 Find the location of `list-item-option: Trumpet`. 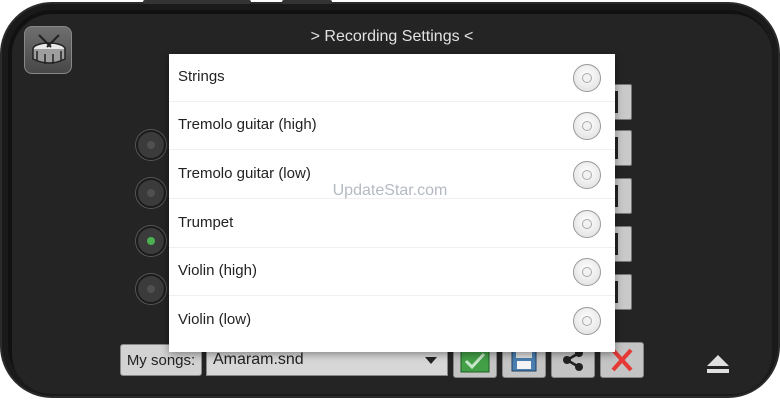

list-item-option: Trumpet is located at coordinates (392, 224).